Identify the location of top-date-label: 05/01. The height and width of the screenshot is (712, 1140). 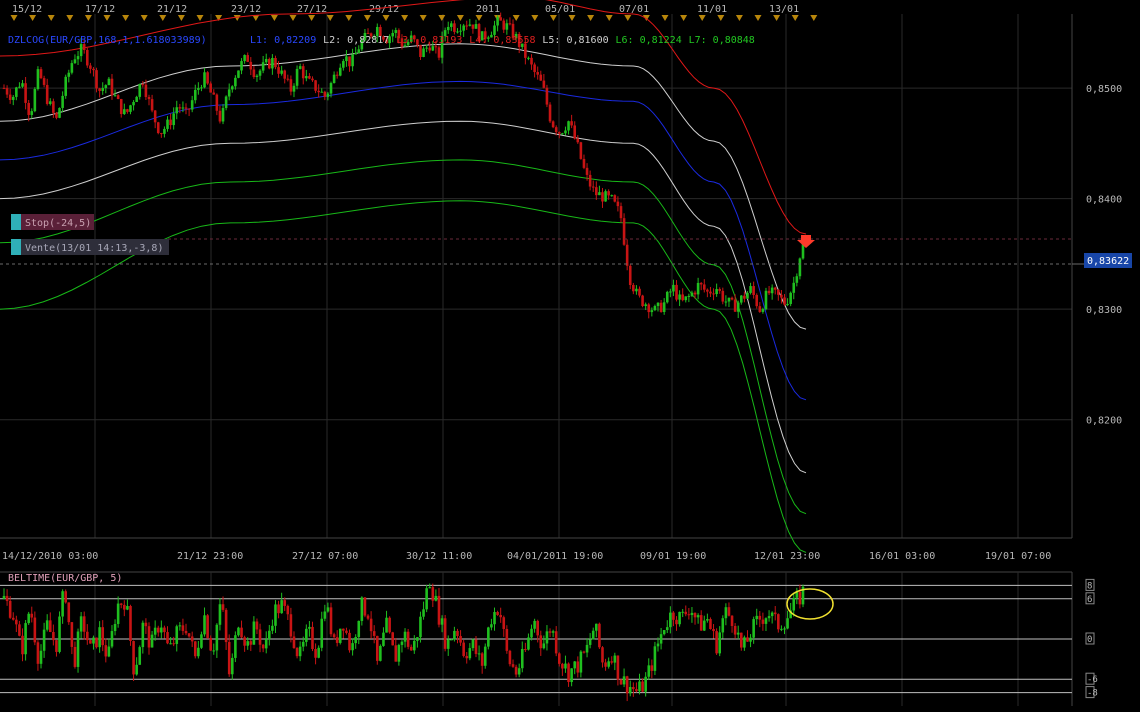
(560, 9).